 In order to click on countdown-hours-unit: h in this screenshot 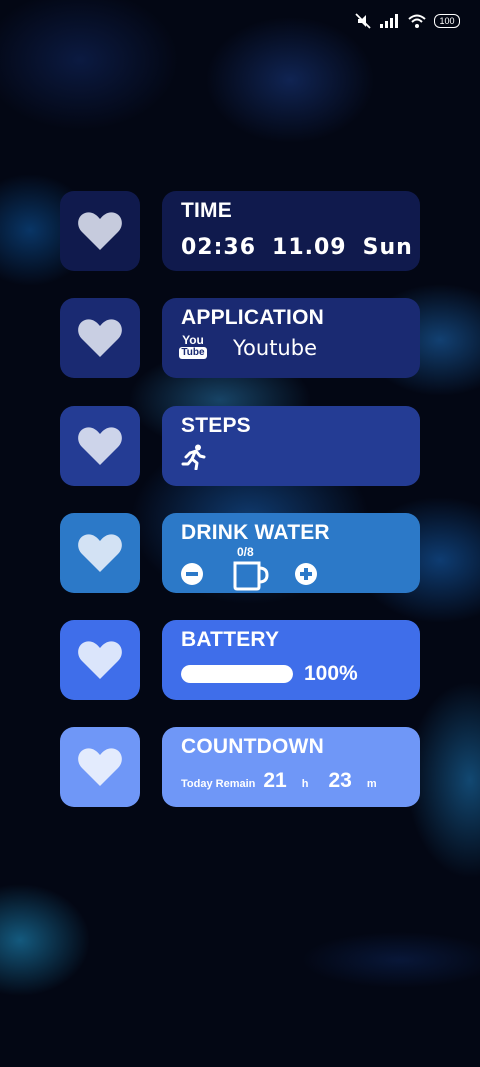, I will do `click(305, 784)`.